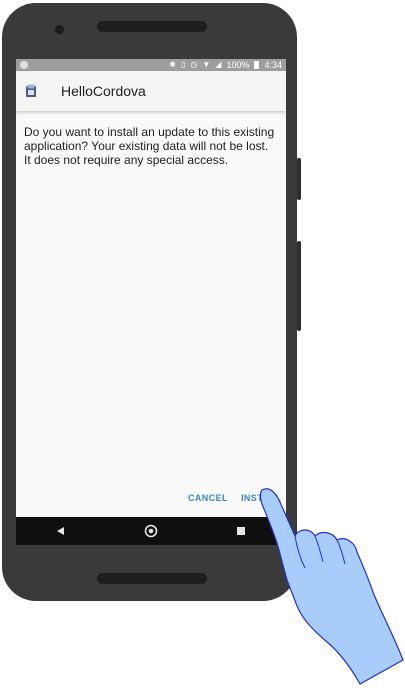 This screenshot has height=691, width=405. Describe the element at coordinates (206, 64) in the screenshot. I see `wifi-icon: ▼` at that location.